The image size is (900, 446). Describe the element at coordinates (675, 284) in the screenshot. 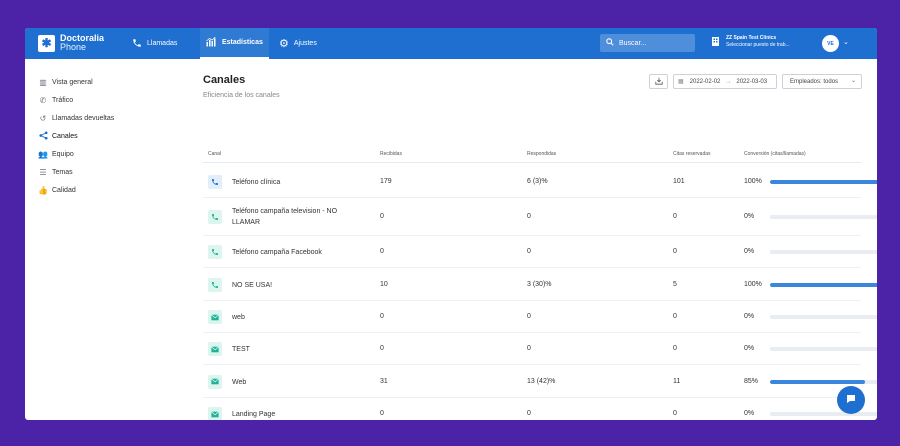

I see `cell-citas: 5` at that location.